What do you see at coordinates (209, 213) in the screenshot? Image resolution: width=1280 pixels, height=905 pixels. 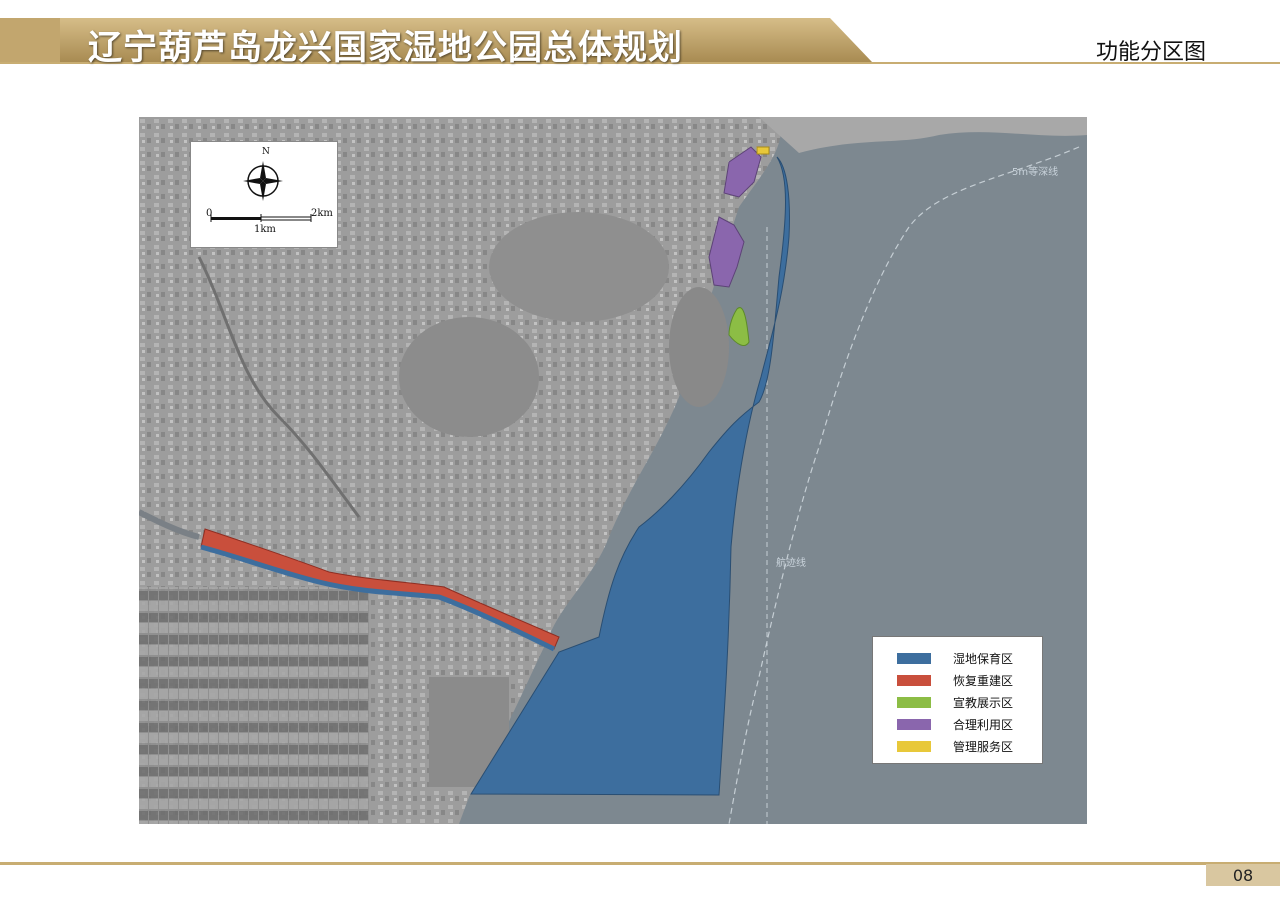 I see `scale-start: 0` at bounding box center [209, 213].